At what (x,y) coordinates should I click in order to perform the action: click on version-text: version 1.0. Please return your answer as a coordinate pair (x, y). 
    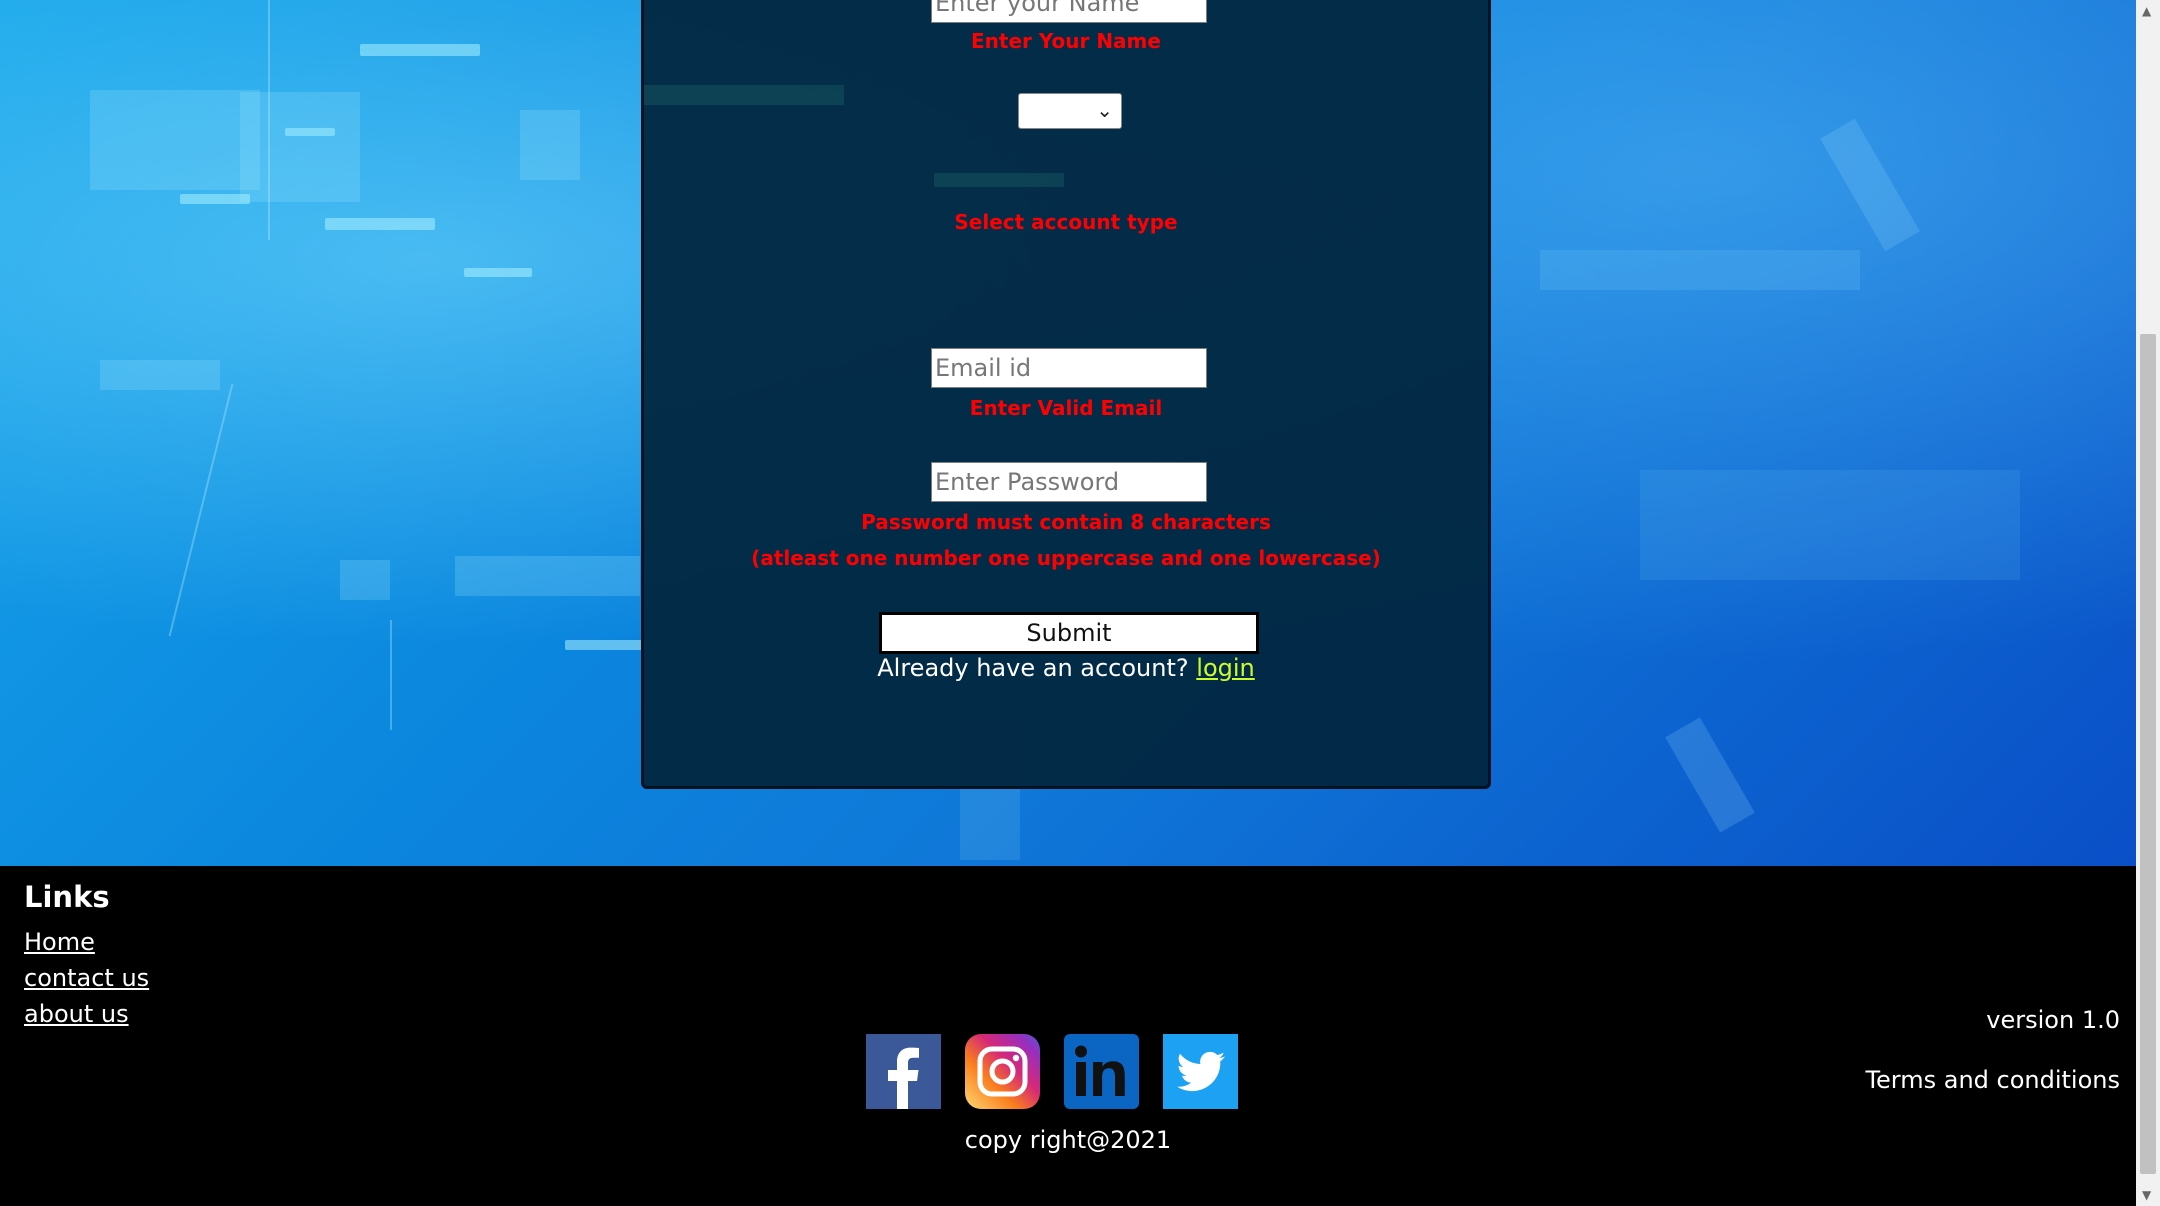
    Looking at the image, I should click on (2053, 1020).